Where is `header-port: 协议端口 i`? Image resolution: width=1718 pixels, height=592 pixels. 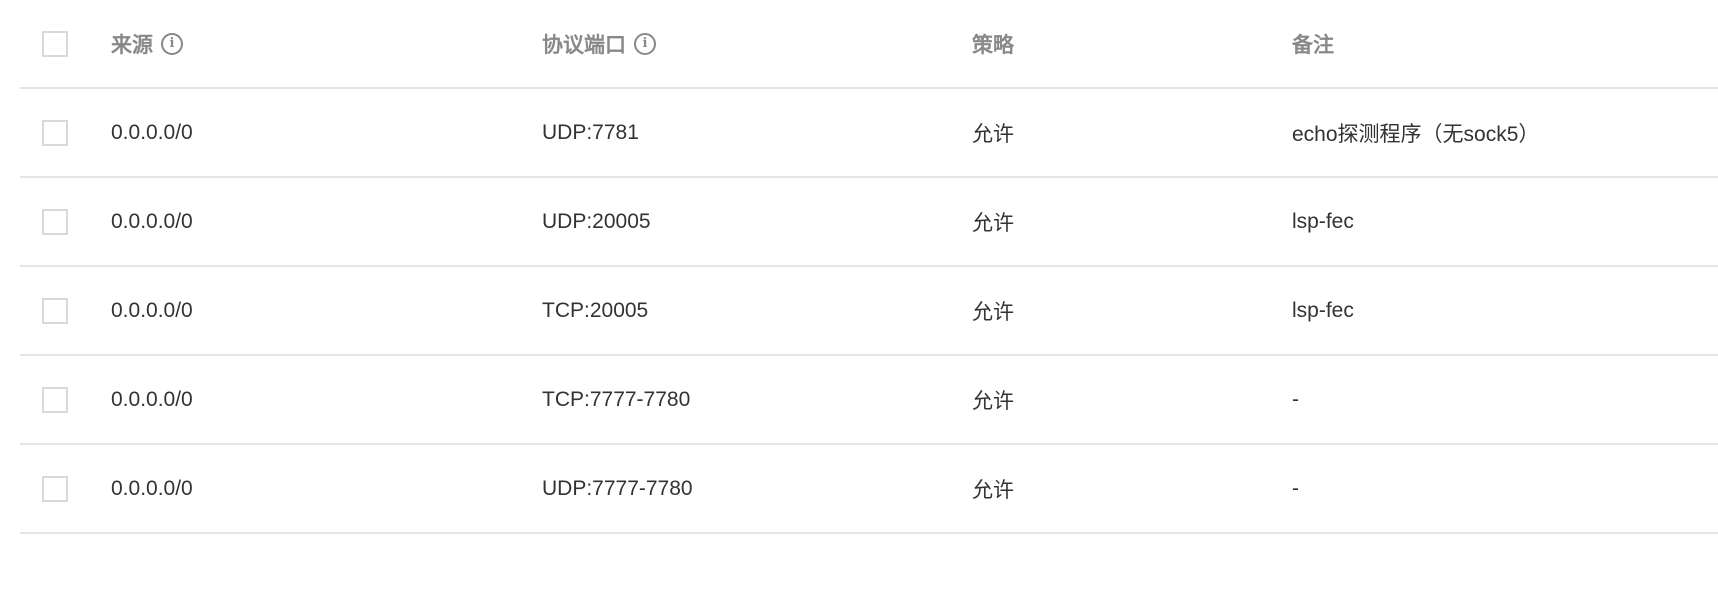 header-port: 协议端口 i is located at coordinates (599, 43).